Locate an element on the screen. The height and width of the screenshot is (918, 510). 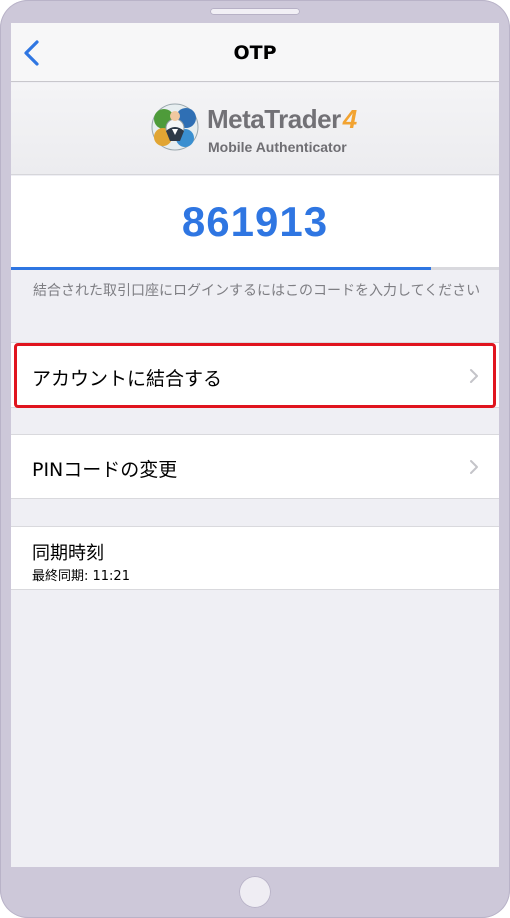
sync-time-label: 同期時刻 is located at coordinates (68, 553).